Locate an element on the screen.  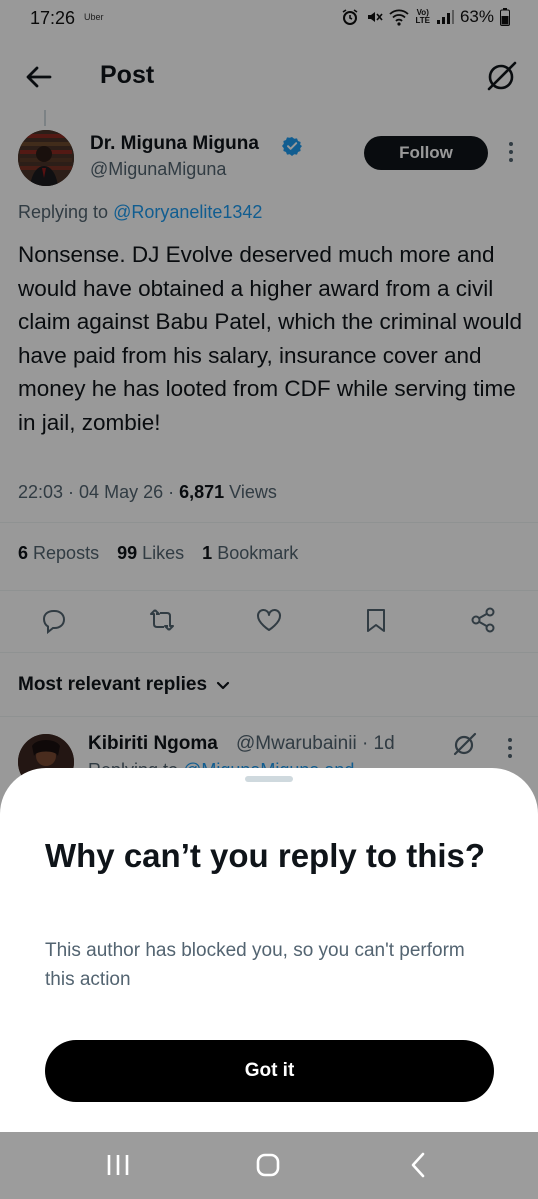
recent-apps-icon is located at coordinates (118, 1165).